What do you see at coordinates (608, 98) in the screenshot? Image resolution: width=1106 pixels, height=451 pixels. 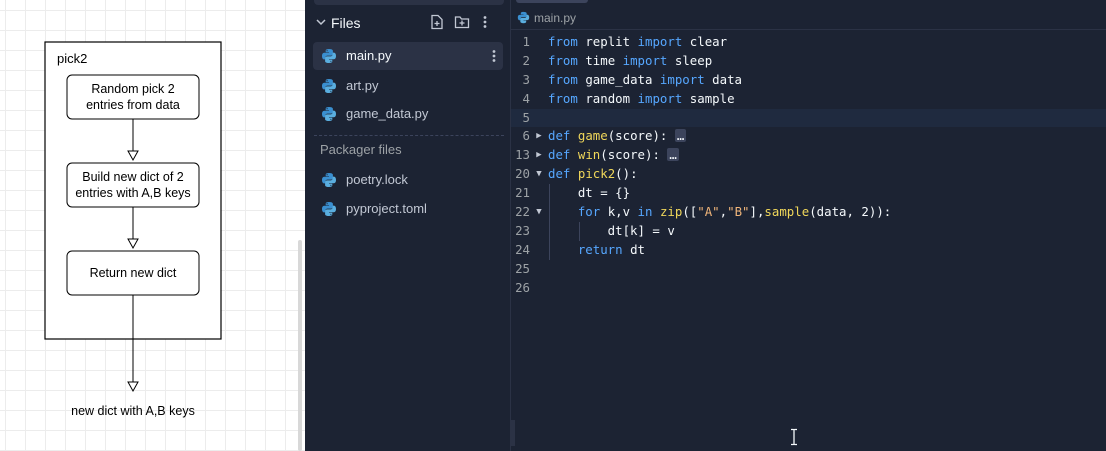 I see `code-token: random` at bounding box center [608, 98].